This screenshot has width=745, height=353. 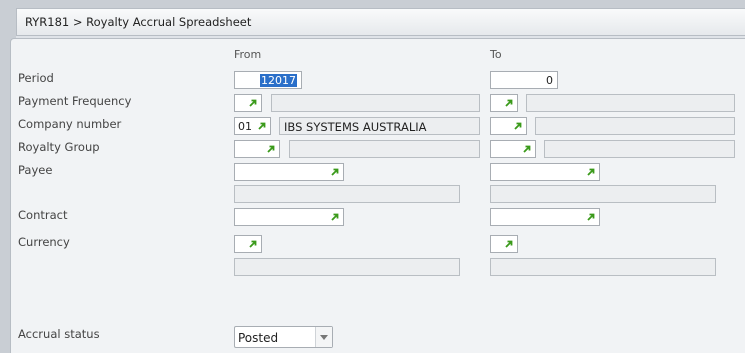 I want to click on to-column-header: To, so click(x=496, y=54).